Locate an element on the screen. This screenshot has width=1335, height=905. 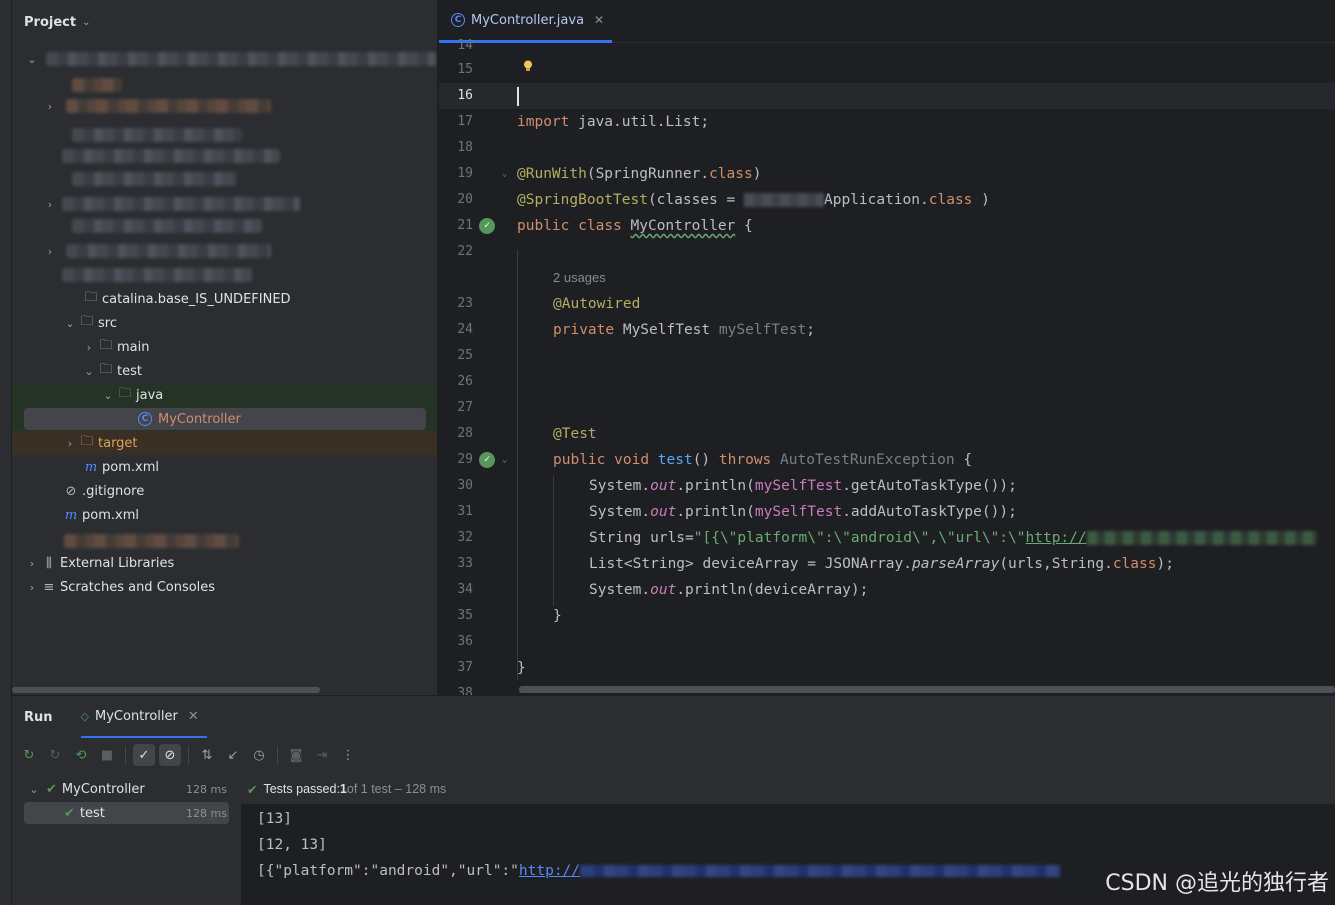
lightbulb-icon is located at coordinates (528, 66).